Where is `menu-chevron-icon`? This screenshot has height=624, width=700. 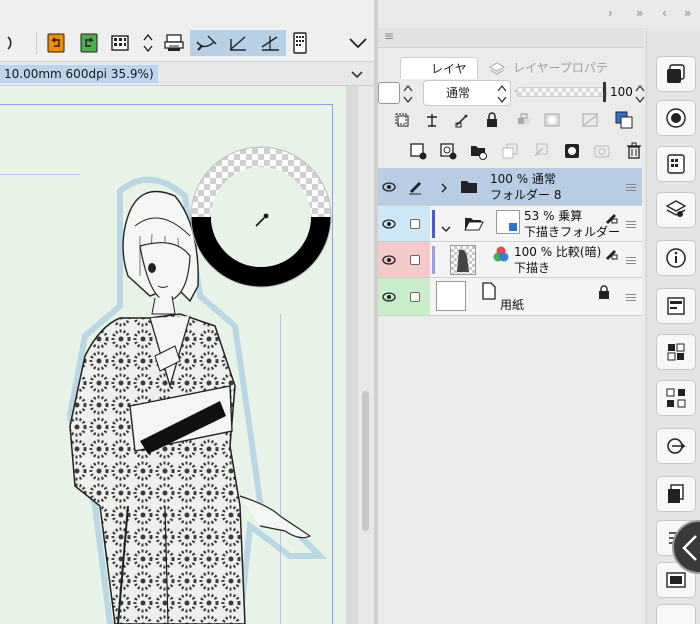 menu-chevron-icon is located at coordinates (358, 43).